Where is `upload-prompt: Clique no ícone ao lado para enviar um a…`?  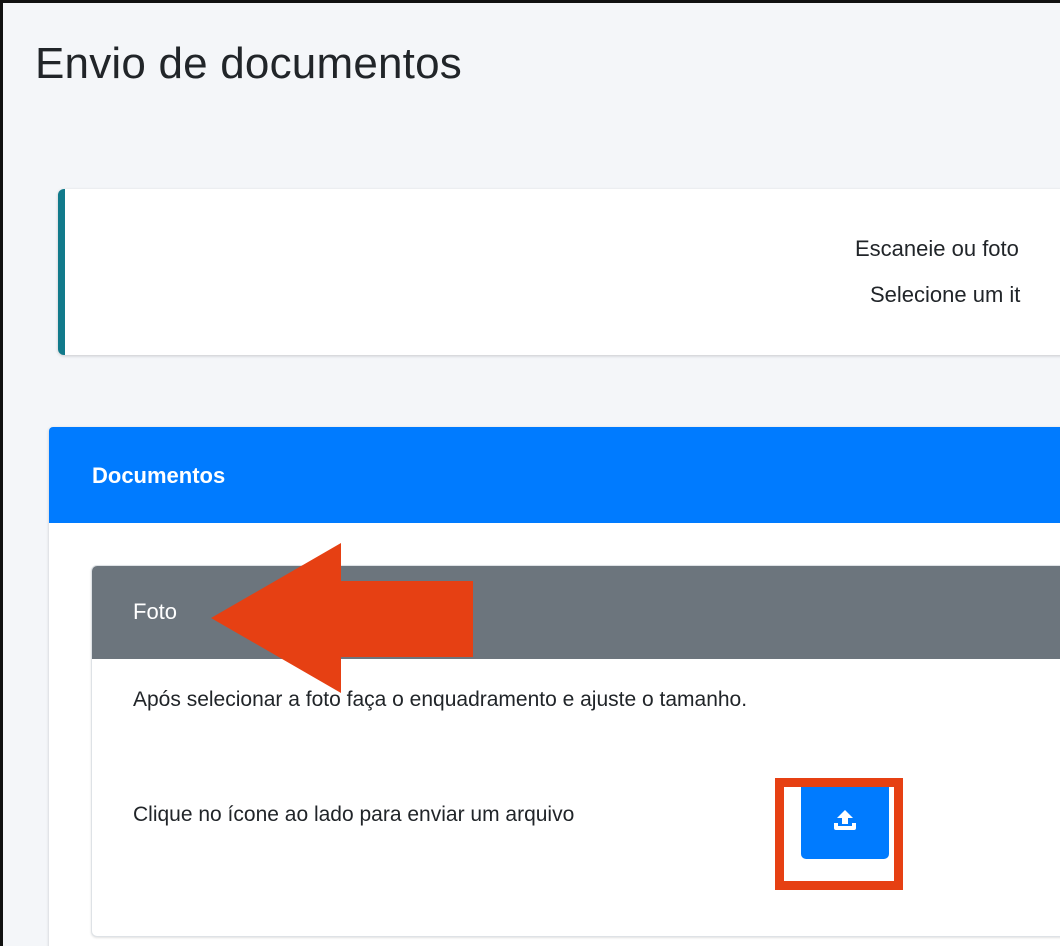 upload-prompt: Clique no ícone ao lado para enviar um a… is located at coordinates (354, 814).